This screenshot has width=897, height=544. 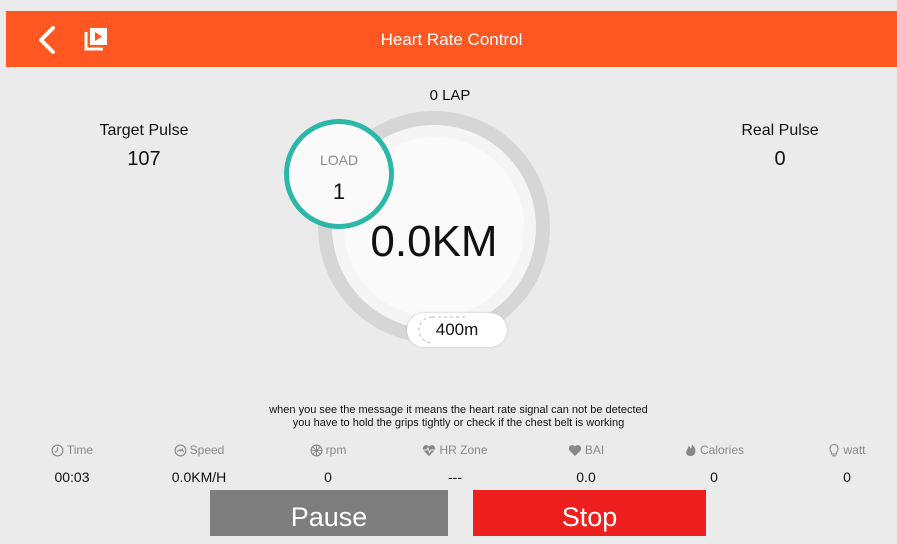 I want to click on stat-speed-value: 0.0KM/H, so click(x=199, y=477).